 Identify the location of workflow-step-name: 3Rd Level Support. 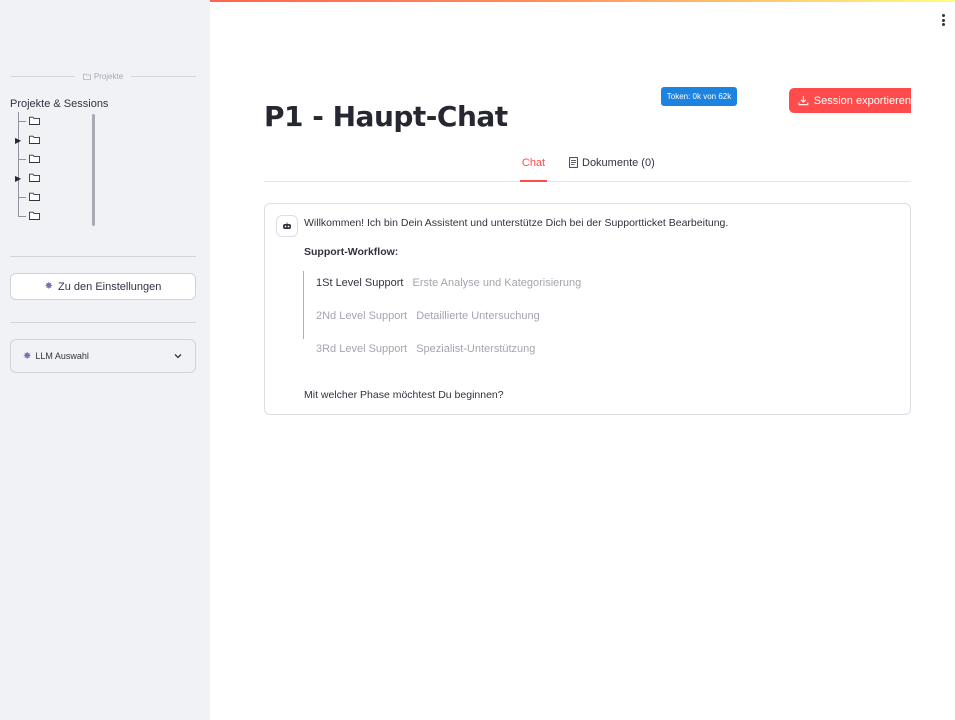
(362, 349).